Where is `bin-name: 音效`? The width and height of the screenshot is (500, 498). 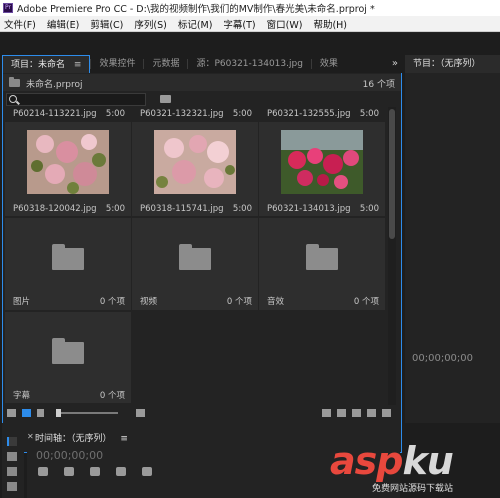 bin-name: 音效 is located at coordinates (276, 302).